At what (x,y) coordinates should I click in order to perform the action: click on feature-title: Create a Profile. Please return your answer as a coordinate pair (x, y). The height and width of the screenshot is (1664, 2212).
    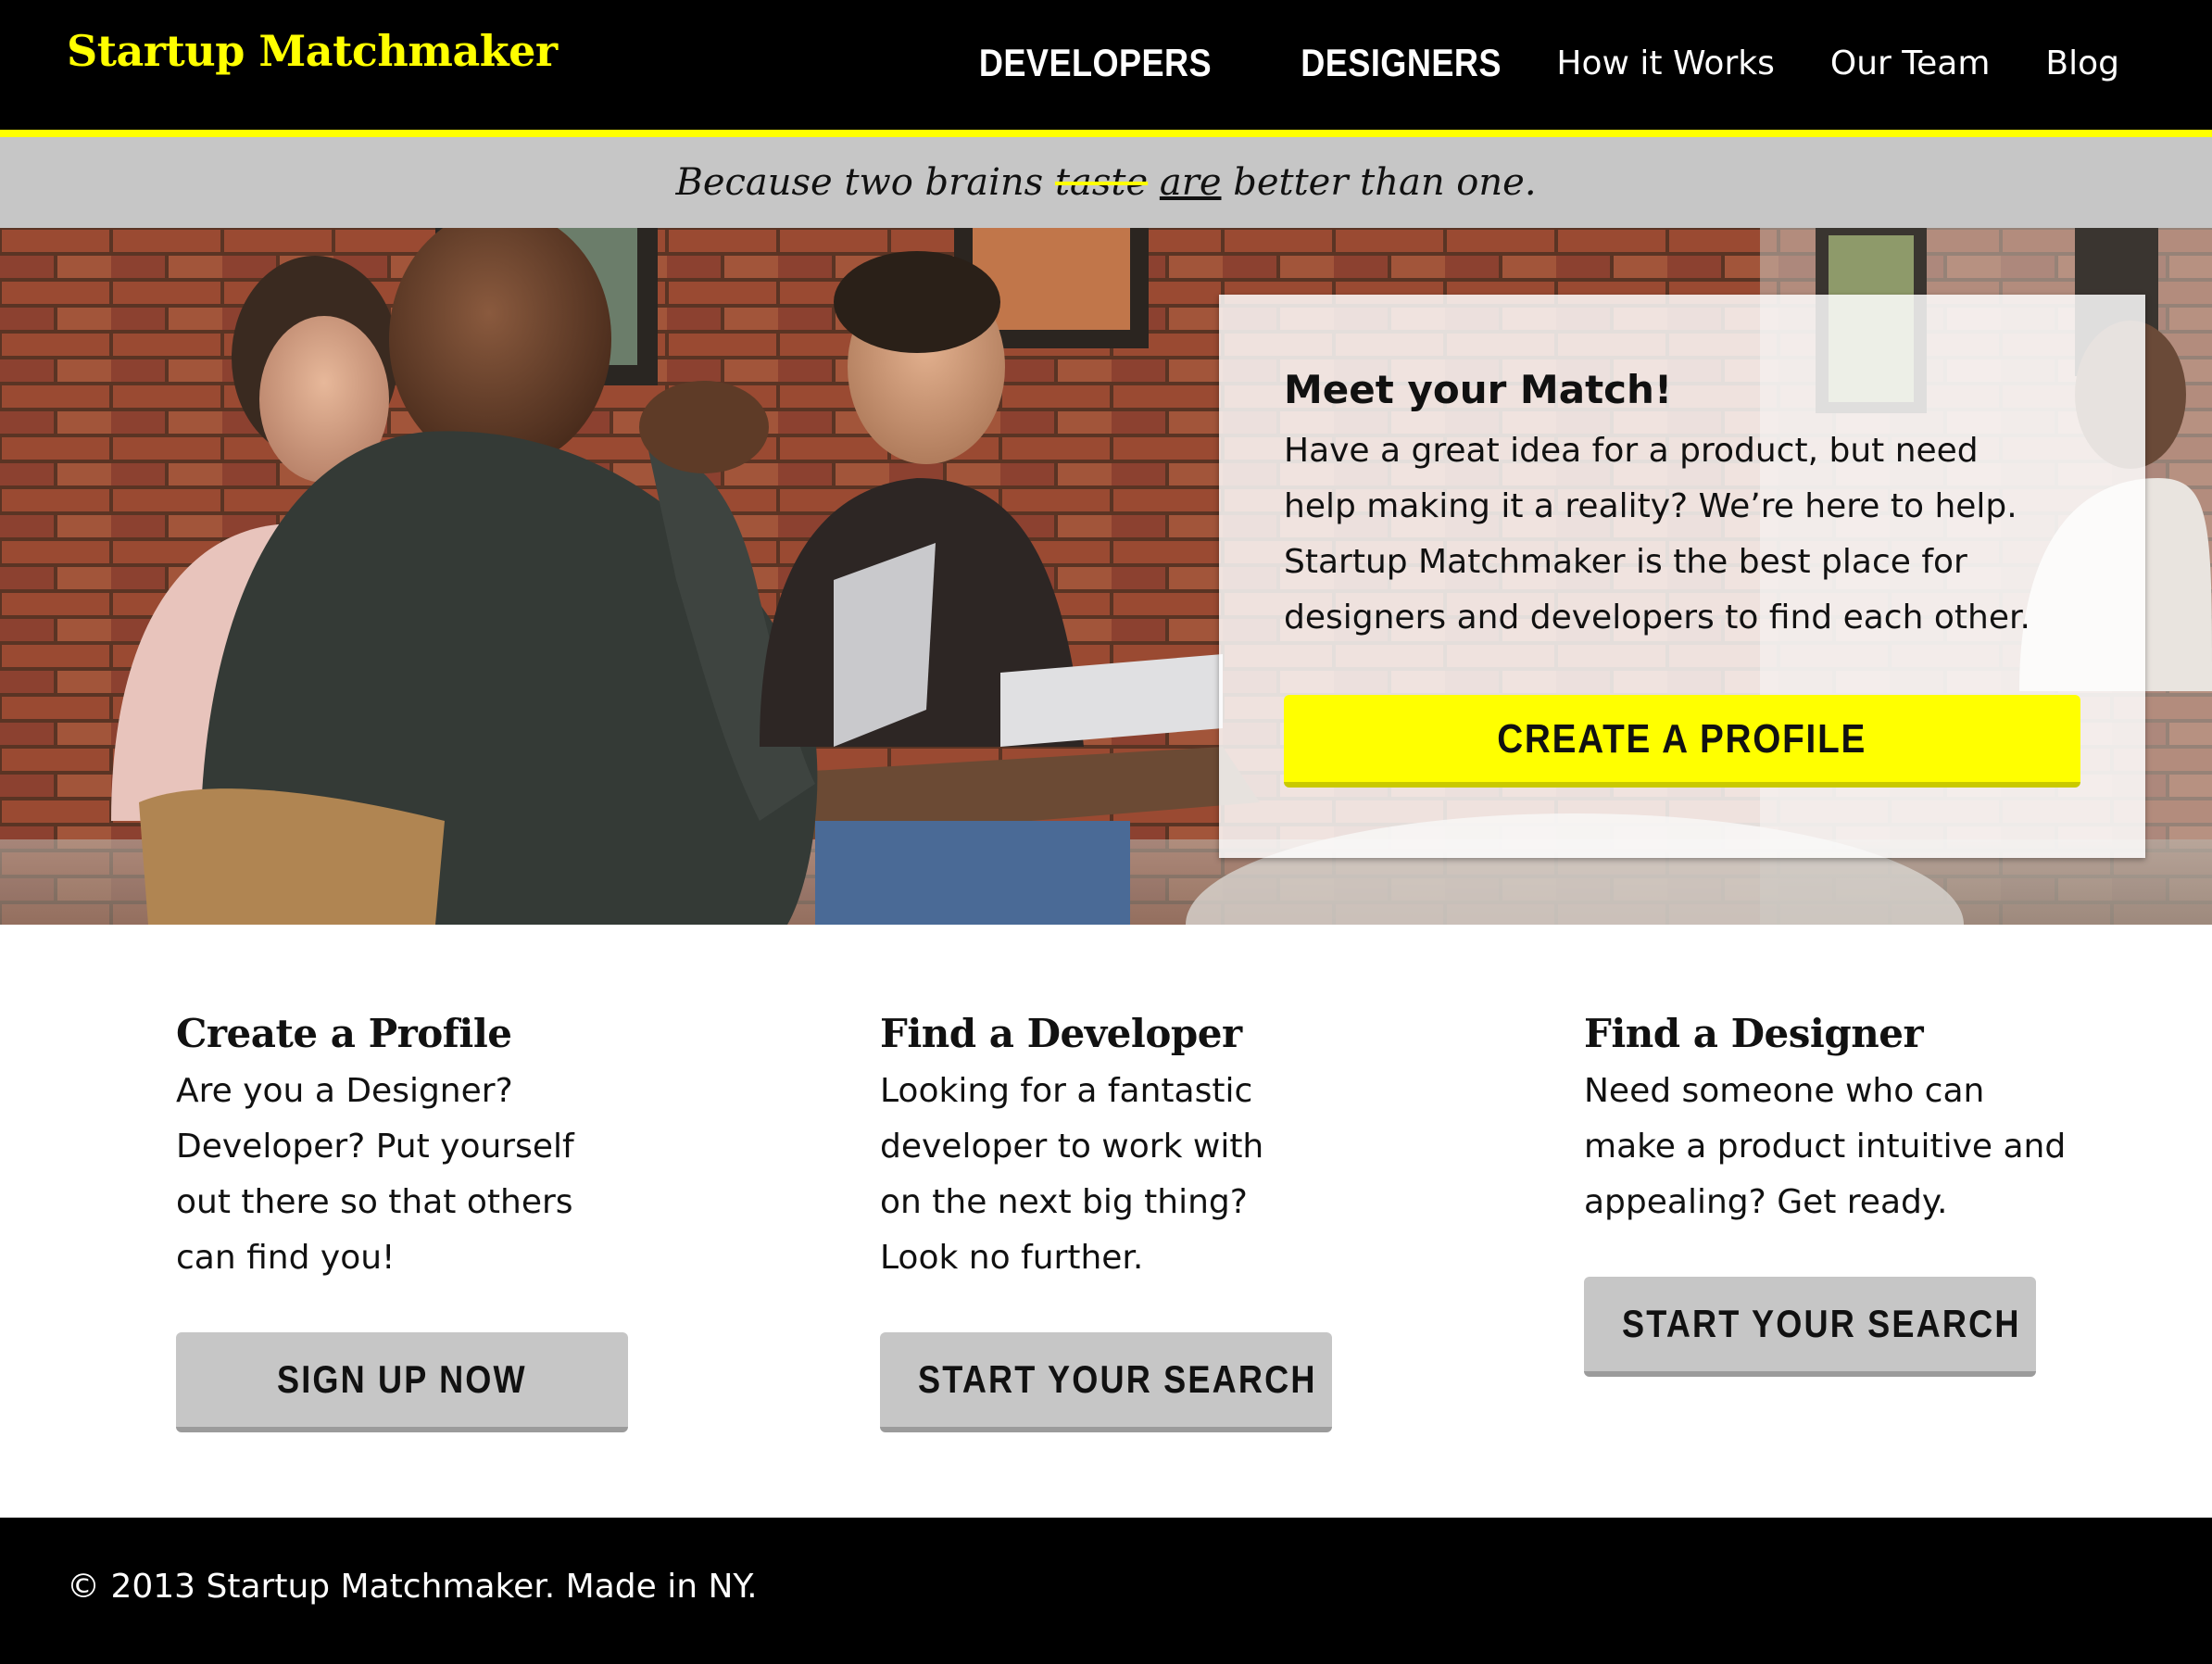
    Looking at the image, I should click on (344, 1033).